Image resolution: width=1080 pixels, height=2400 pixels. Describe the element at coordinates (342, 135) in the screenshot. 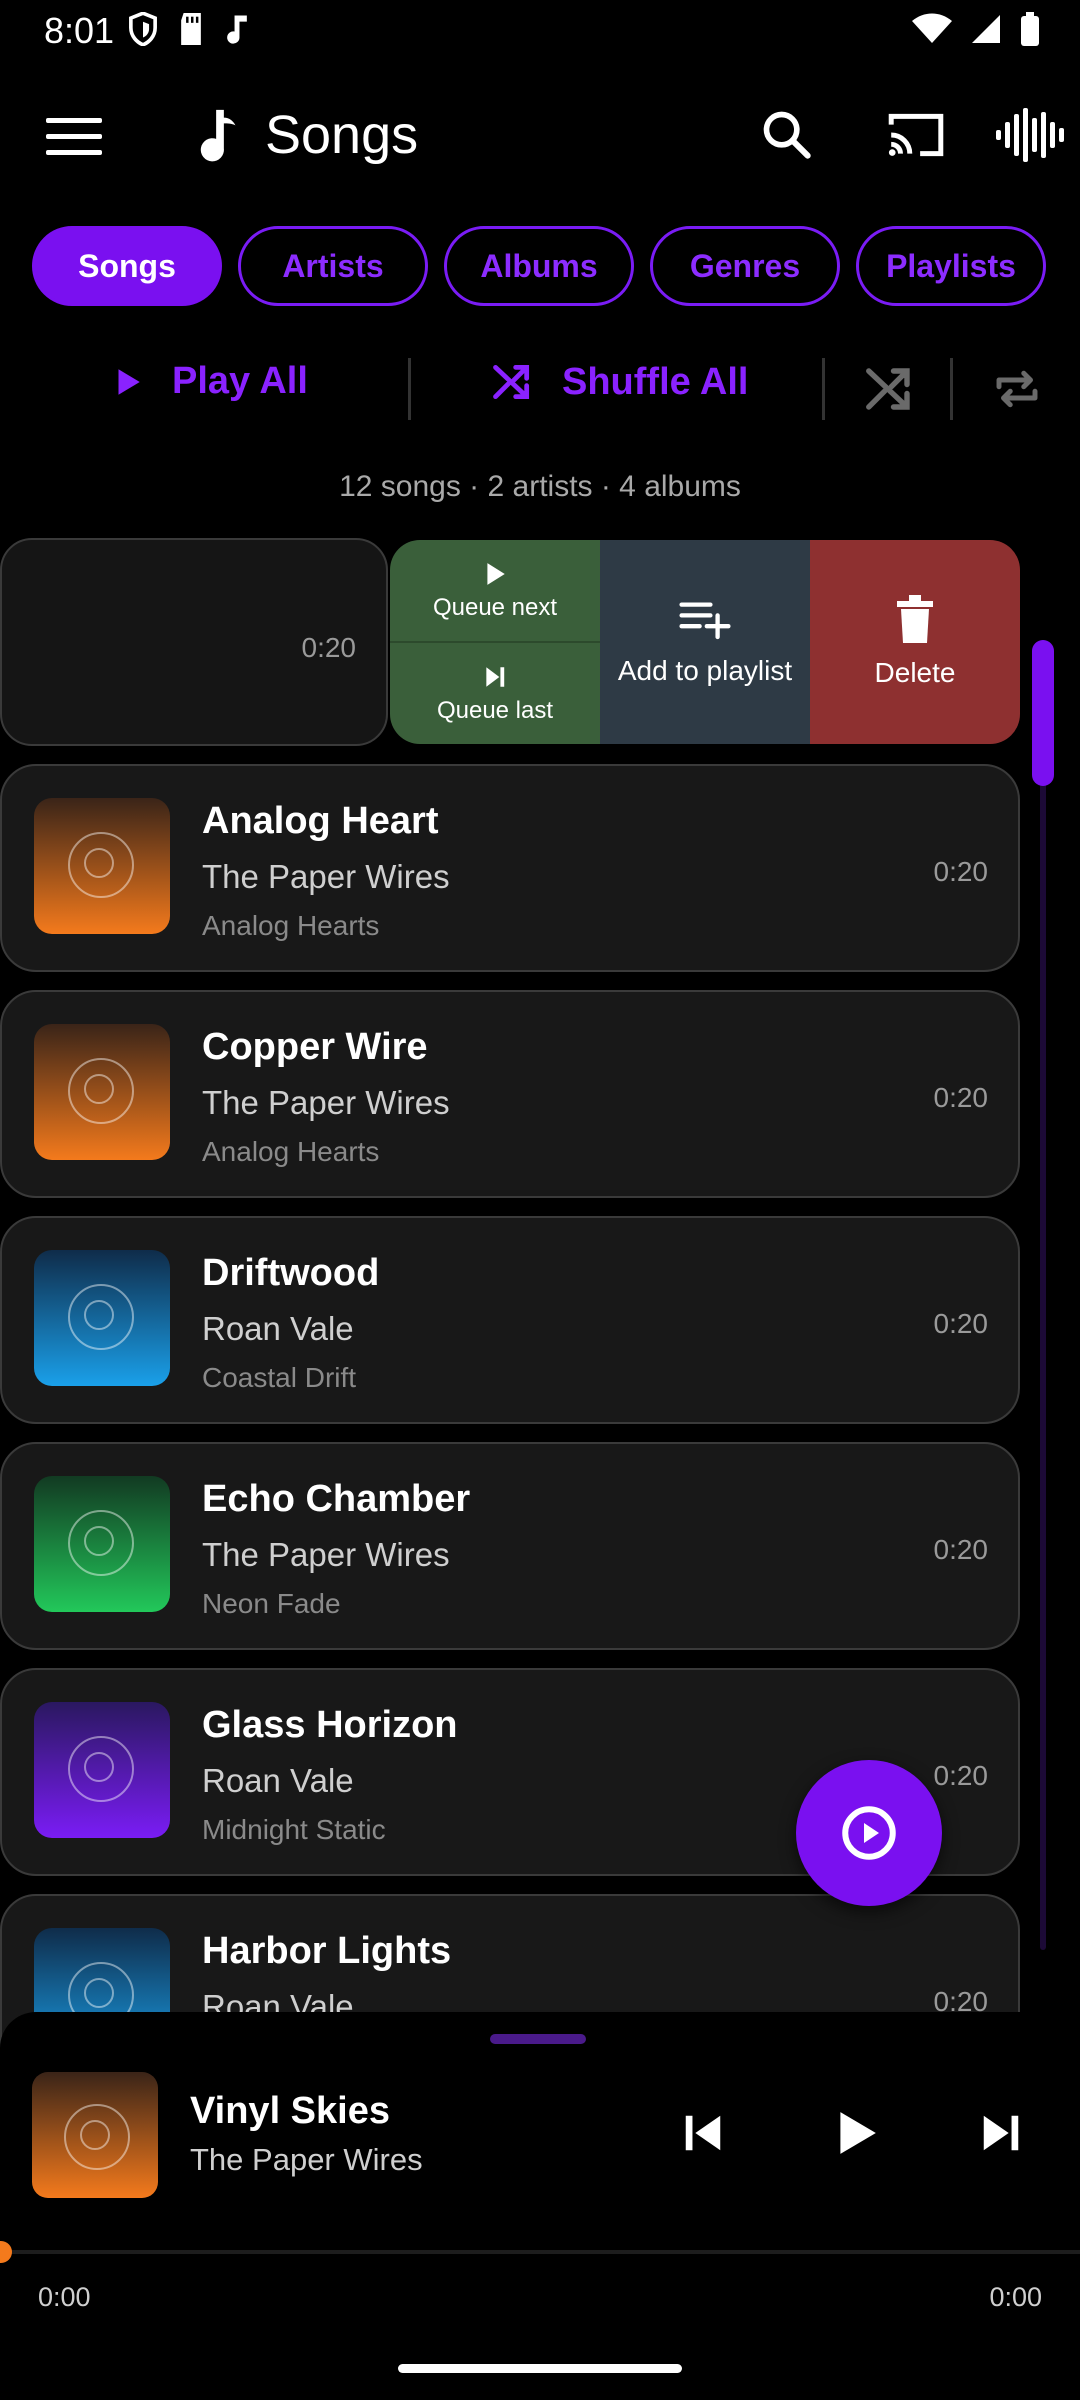

I see `page-title: Songs` at that location.